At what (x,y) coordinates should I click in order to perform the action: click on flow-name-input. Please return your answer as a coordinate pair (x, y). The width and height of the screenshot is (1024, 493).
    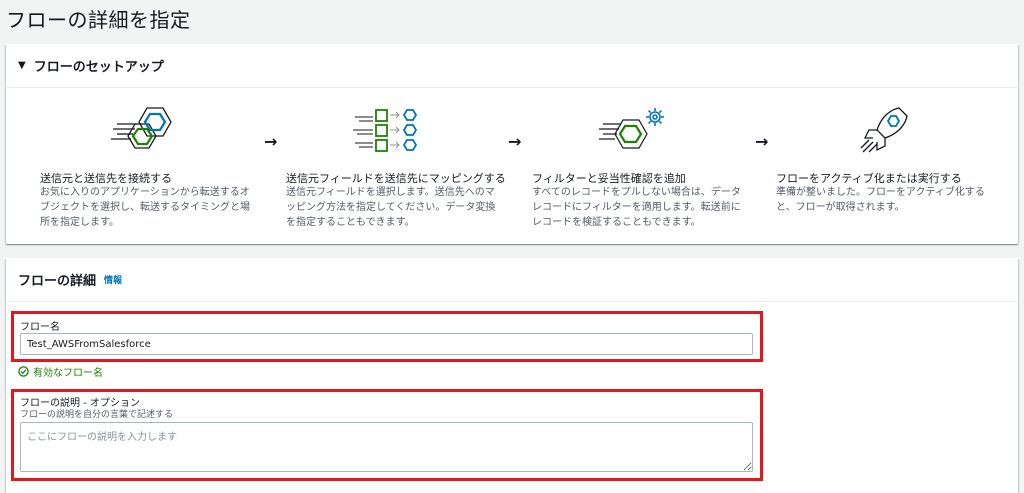
    Looking at the image, I should click on (386, 344).